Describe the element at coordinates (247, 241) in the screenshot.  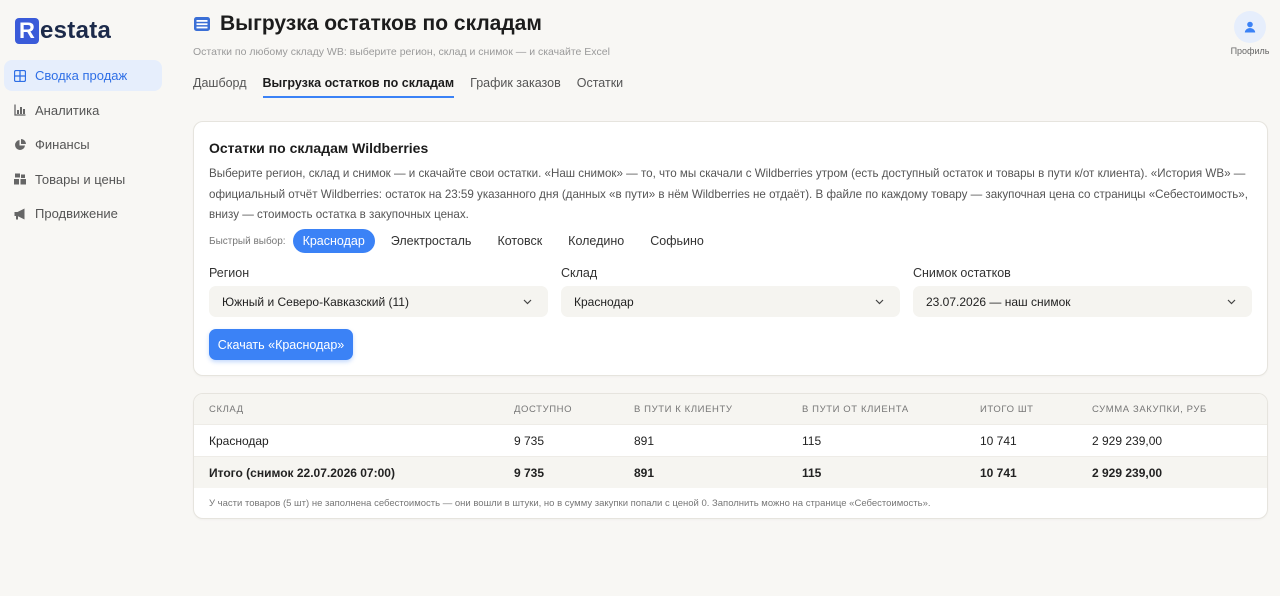
I see `quick-select-label: Быстрый выбор:` at that location.